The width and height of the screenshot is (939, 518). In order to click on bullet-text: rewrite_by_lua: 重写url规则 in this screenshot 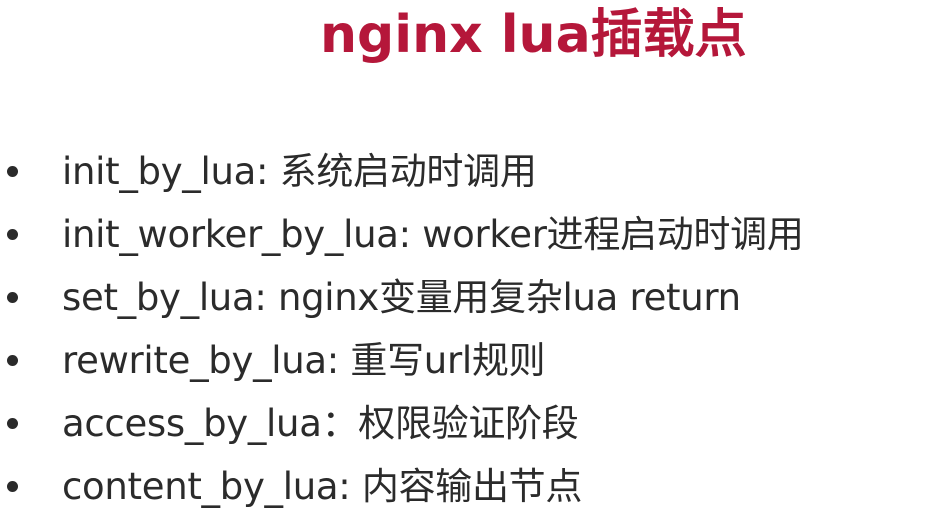, I will do `click(304, 360)`.